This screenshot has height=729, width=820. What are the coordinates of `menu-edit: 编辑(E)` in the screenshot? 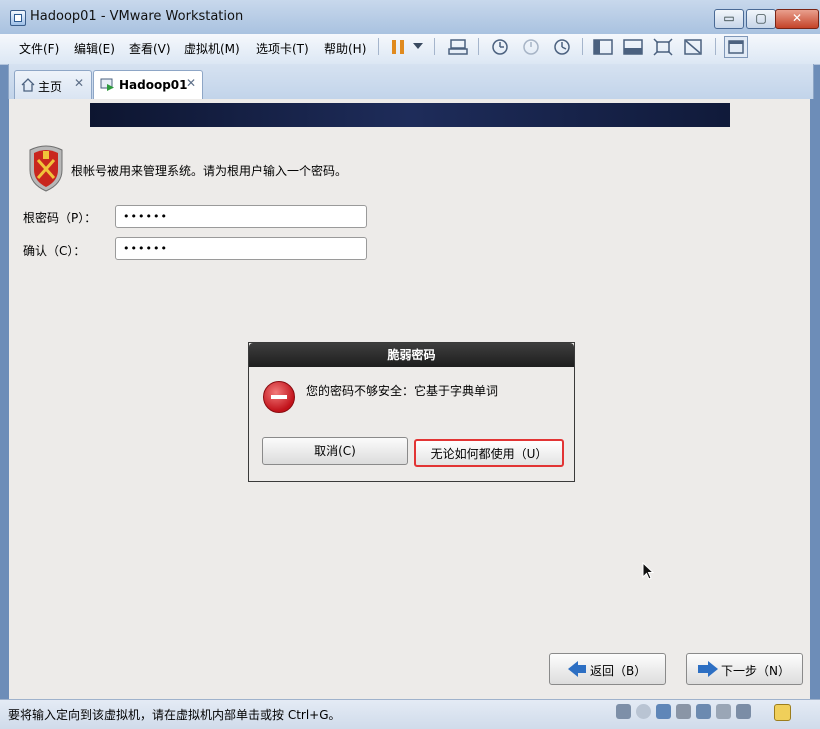 It's located at (94, 48).